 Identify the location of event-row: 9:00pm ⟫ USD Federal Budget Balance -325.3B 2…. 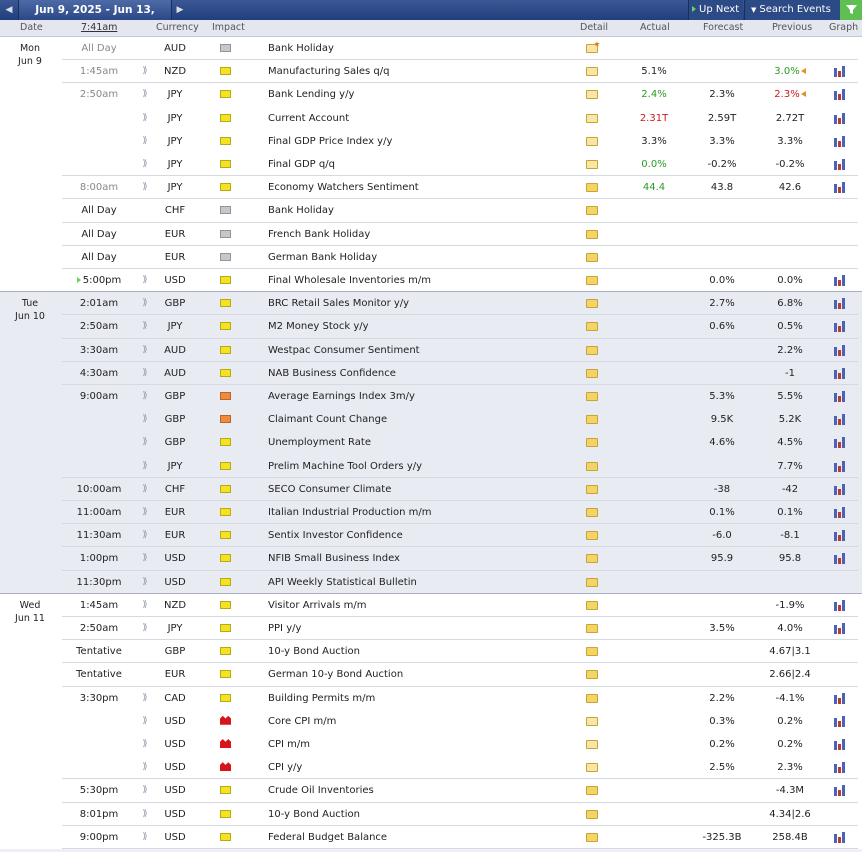
(431, 837).